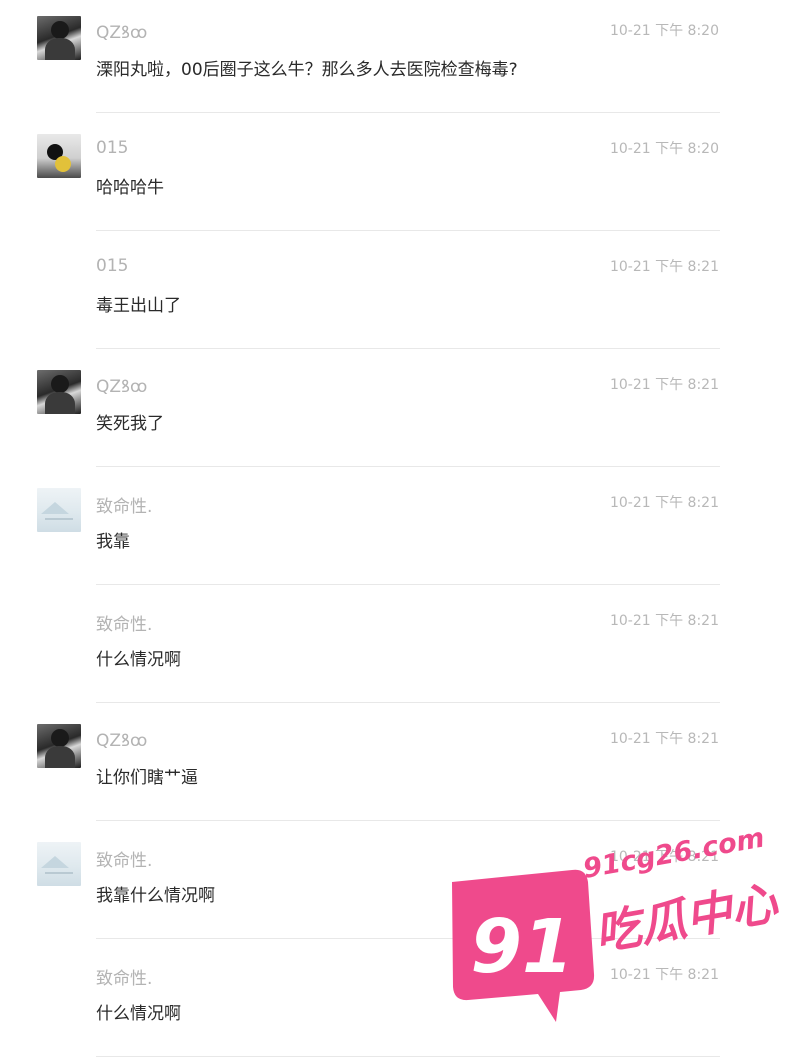  I want to click on message-text: 让你们瞎艹逼, so click(147, 778).